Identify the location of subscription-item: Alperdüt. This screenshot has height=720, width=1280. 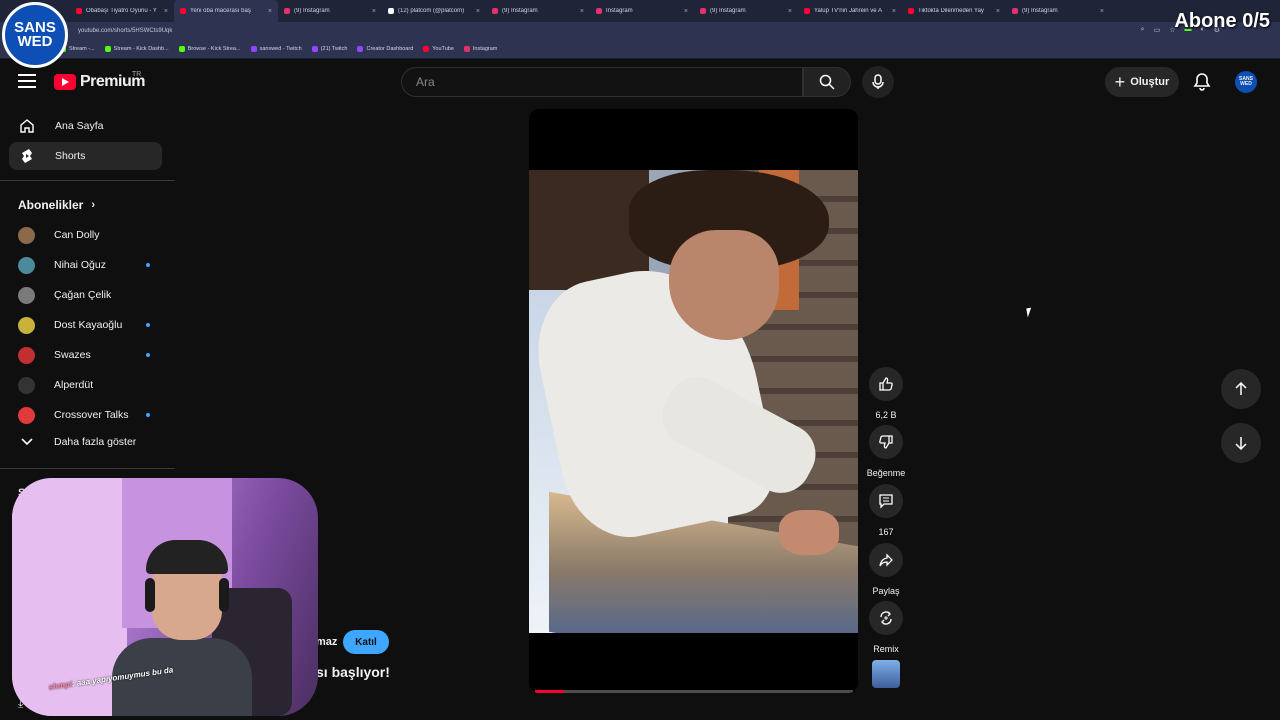
(88, 385).